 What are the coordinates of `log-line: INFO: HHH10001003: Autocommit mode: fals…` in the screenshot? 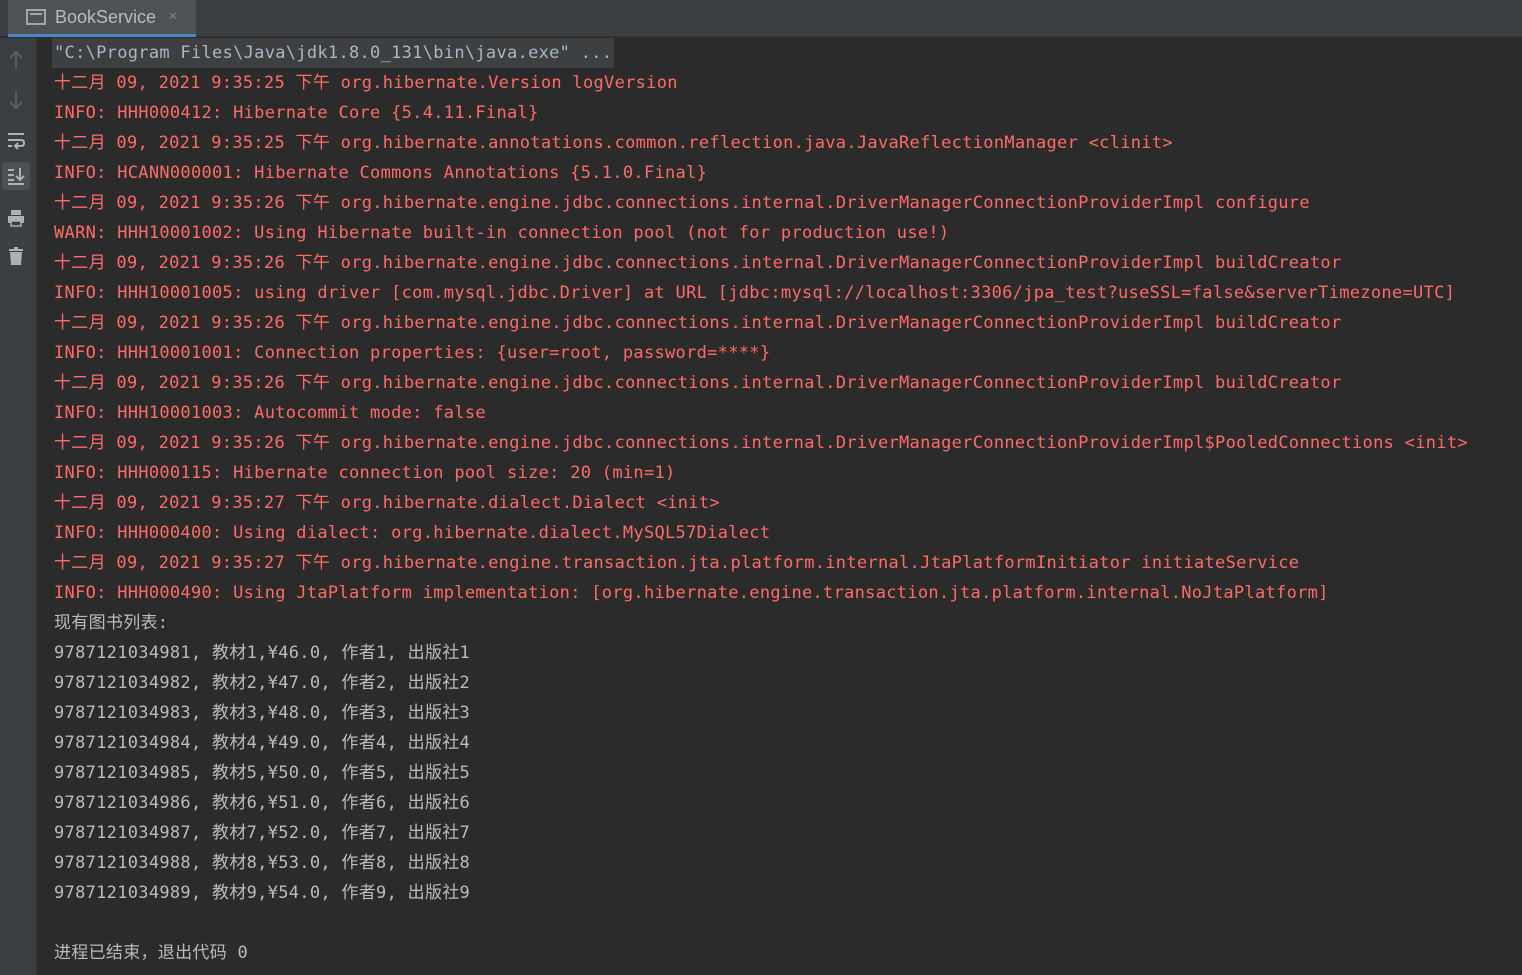 It's located at (270, 413).